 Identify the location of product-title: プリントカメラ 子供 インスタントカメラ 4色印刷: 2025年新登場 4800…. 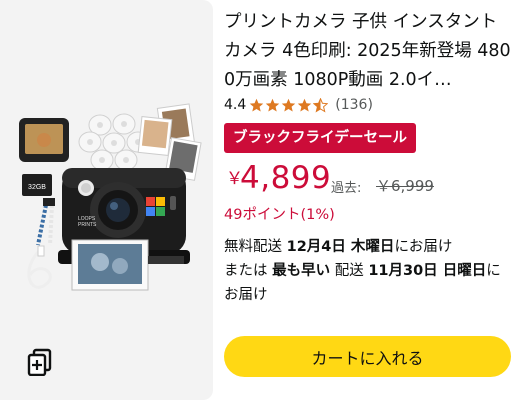
(369, 51).